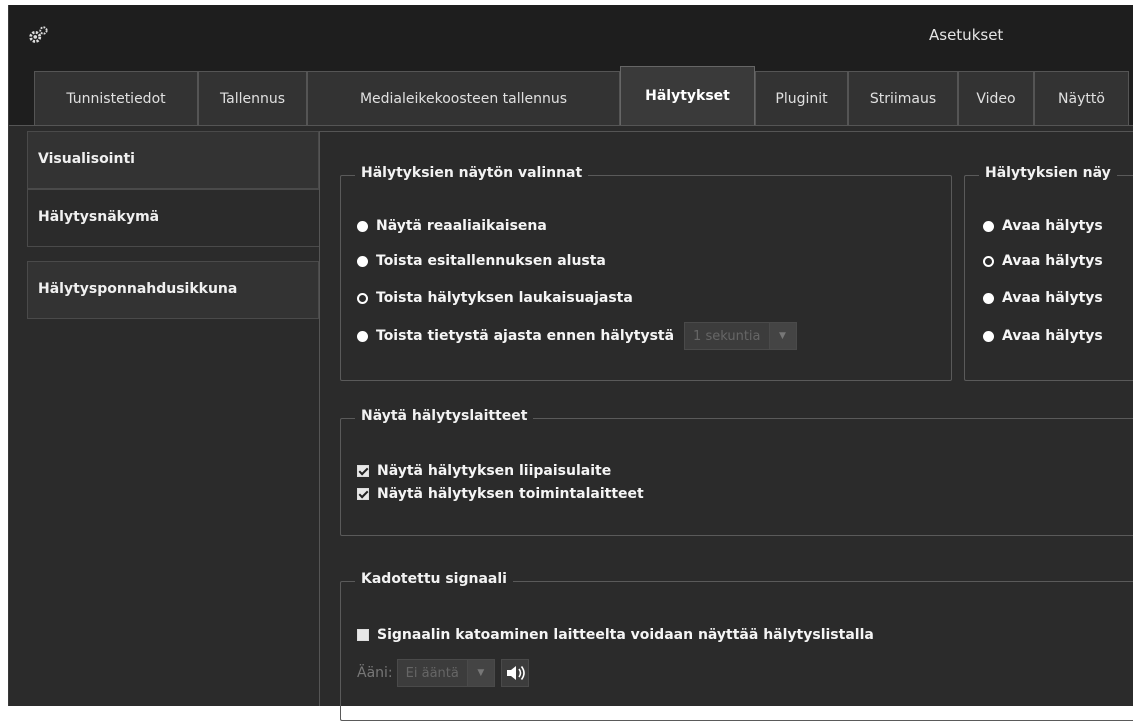  Describe the element at coordinates (801, 98) in the screenshot. I see `tab-pluginit: Pluginit` at that location.